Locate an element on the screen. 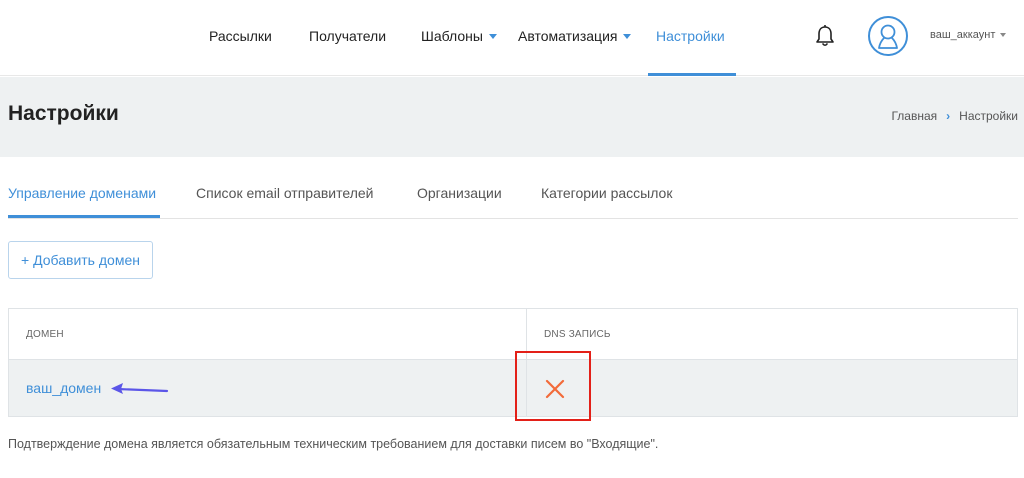  tab-sender-emails: Список email отправителей is located at coordinates (284, 193).